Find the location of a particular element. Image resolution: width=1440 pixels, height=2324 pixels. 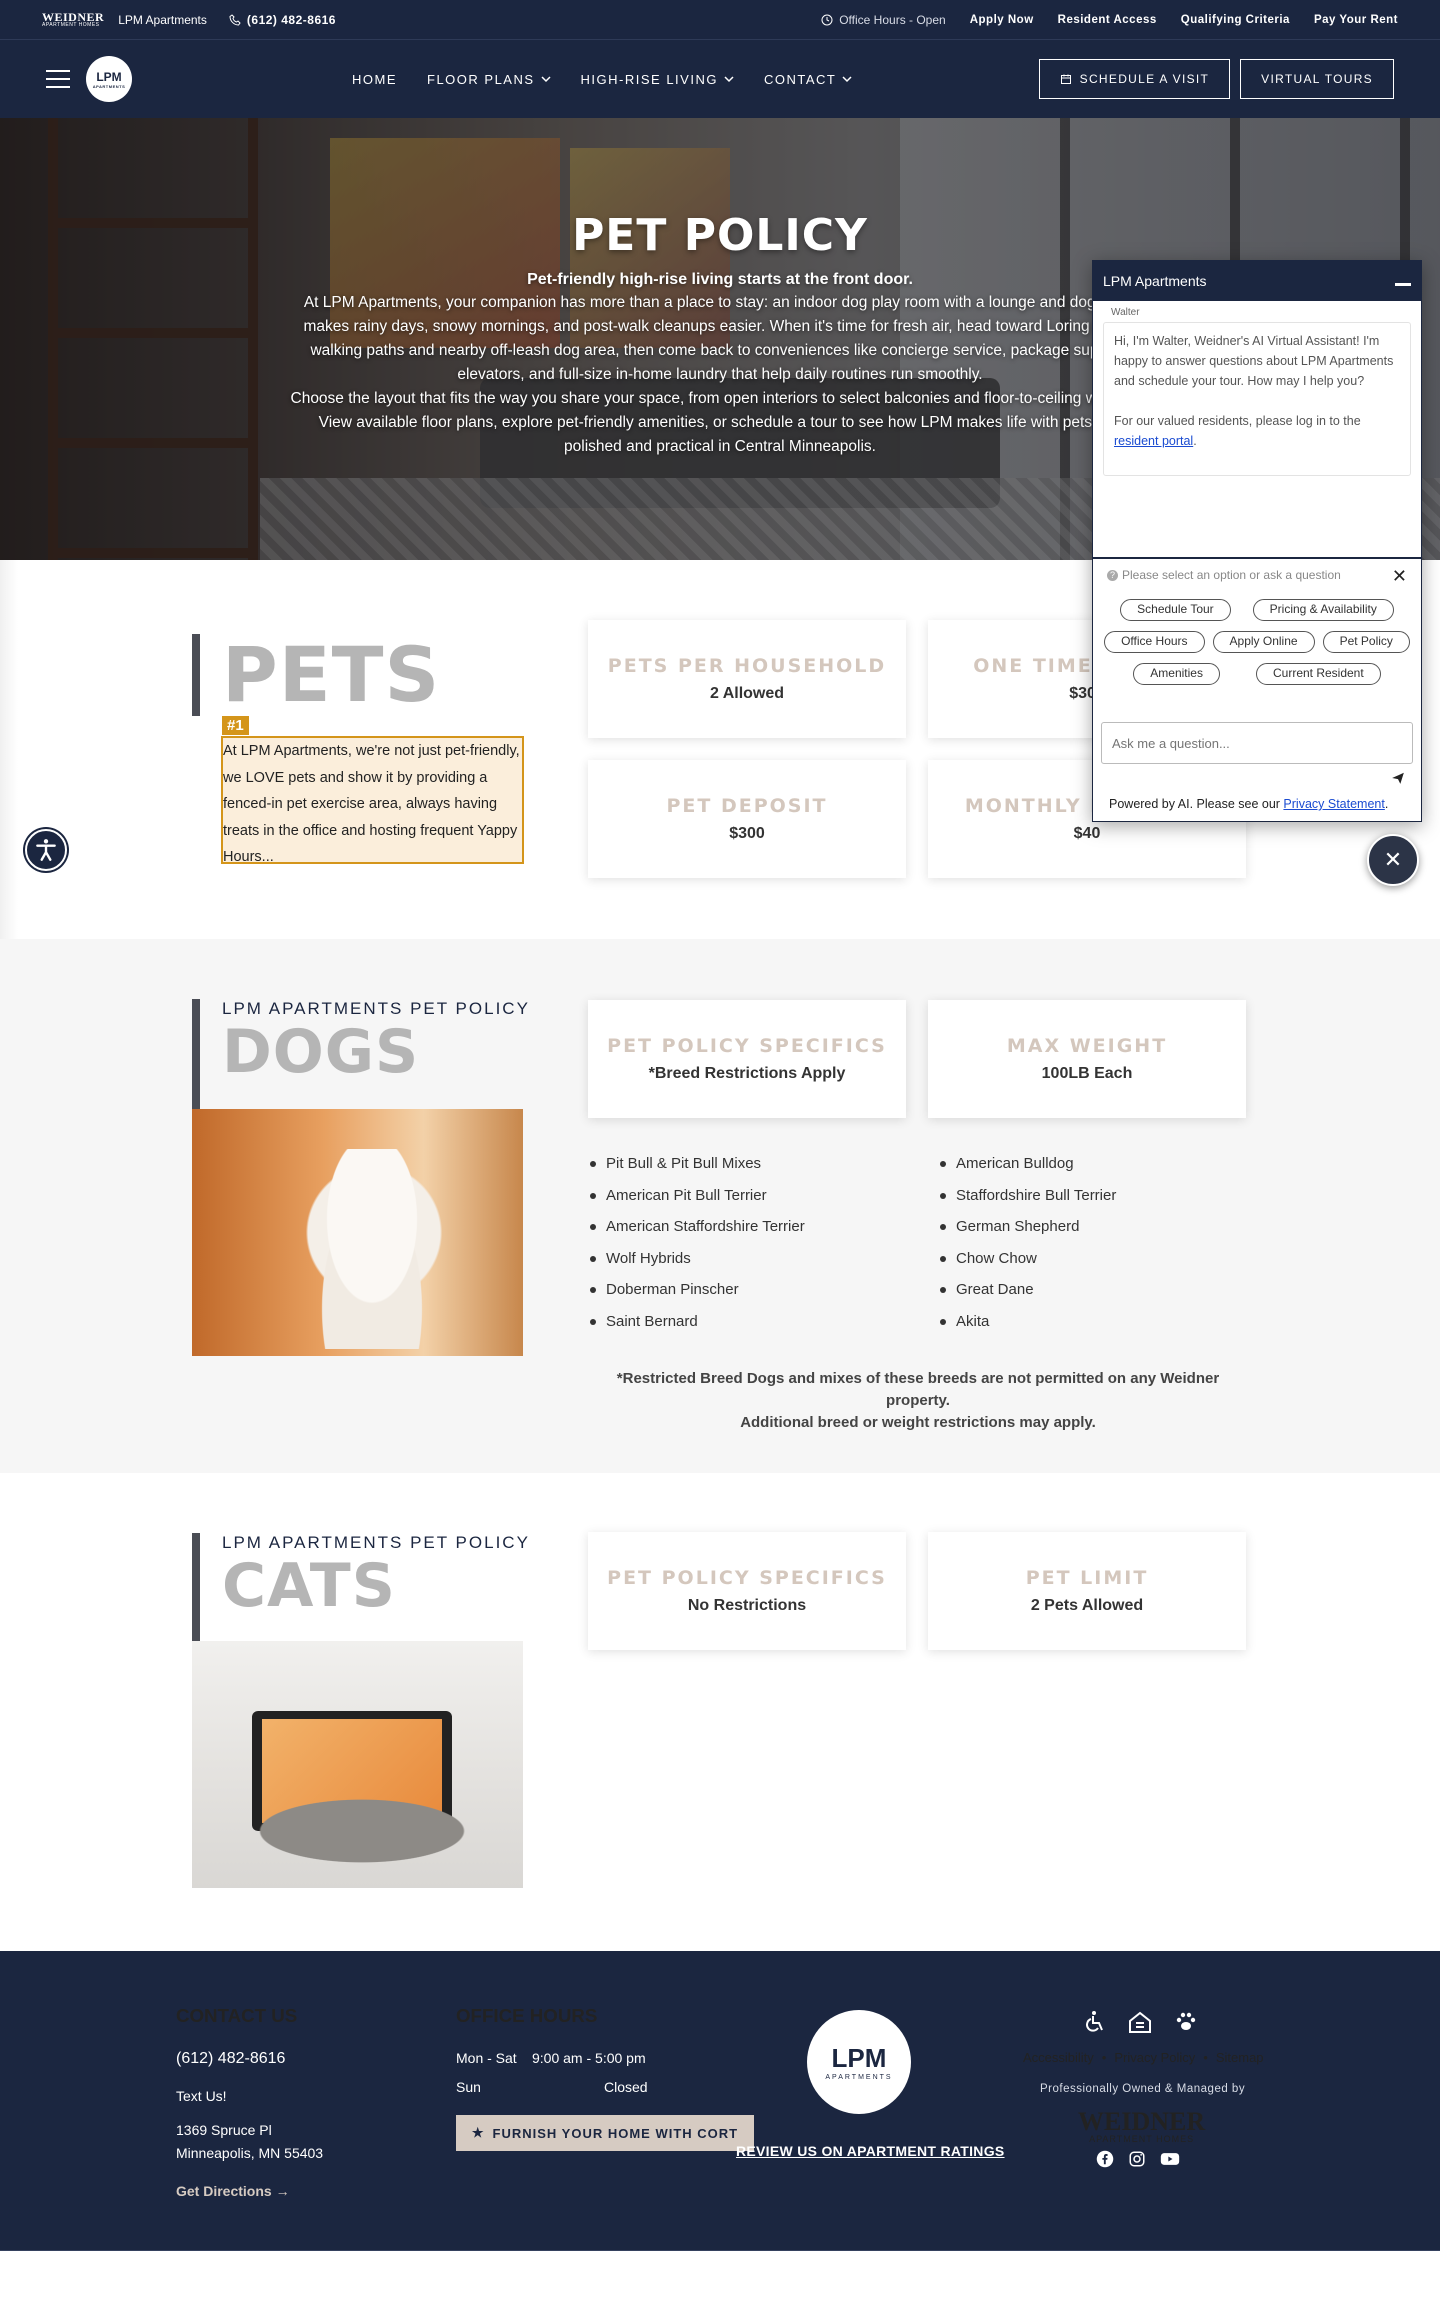

paw-icon is located at coordinates (1186, 2021).